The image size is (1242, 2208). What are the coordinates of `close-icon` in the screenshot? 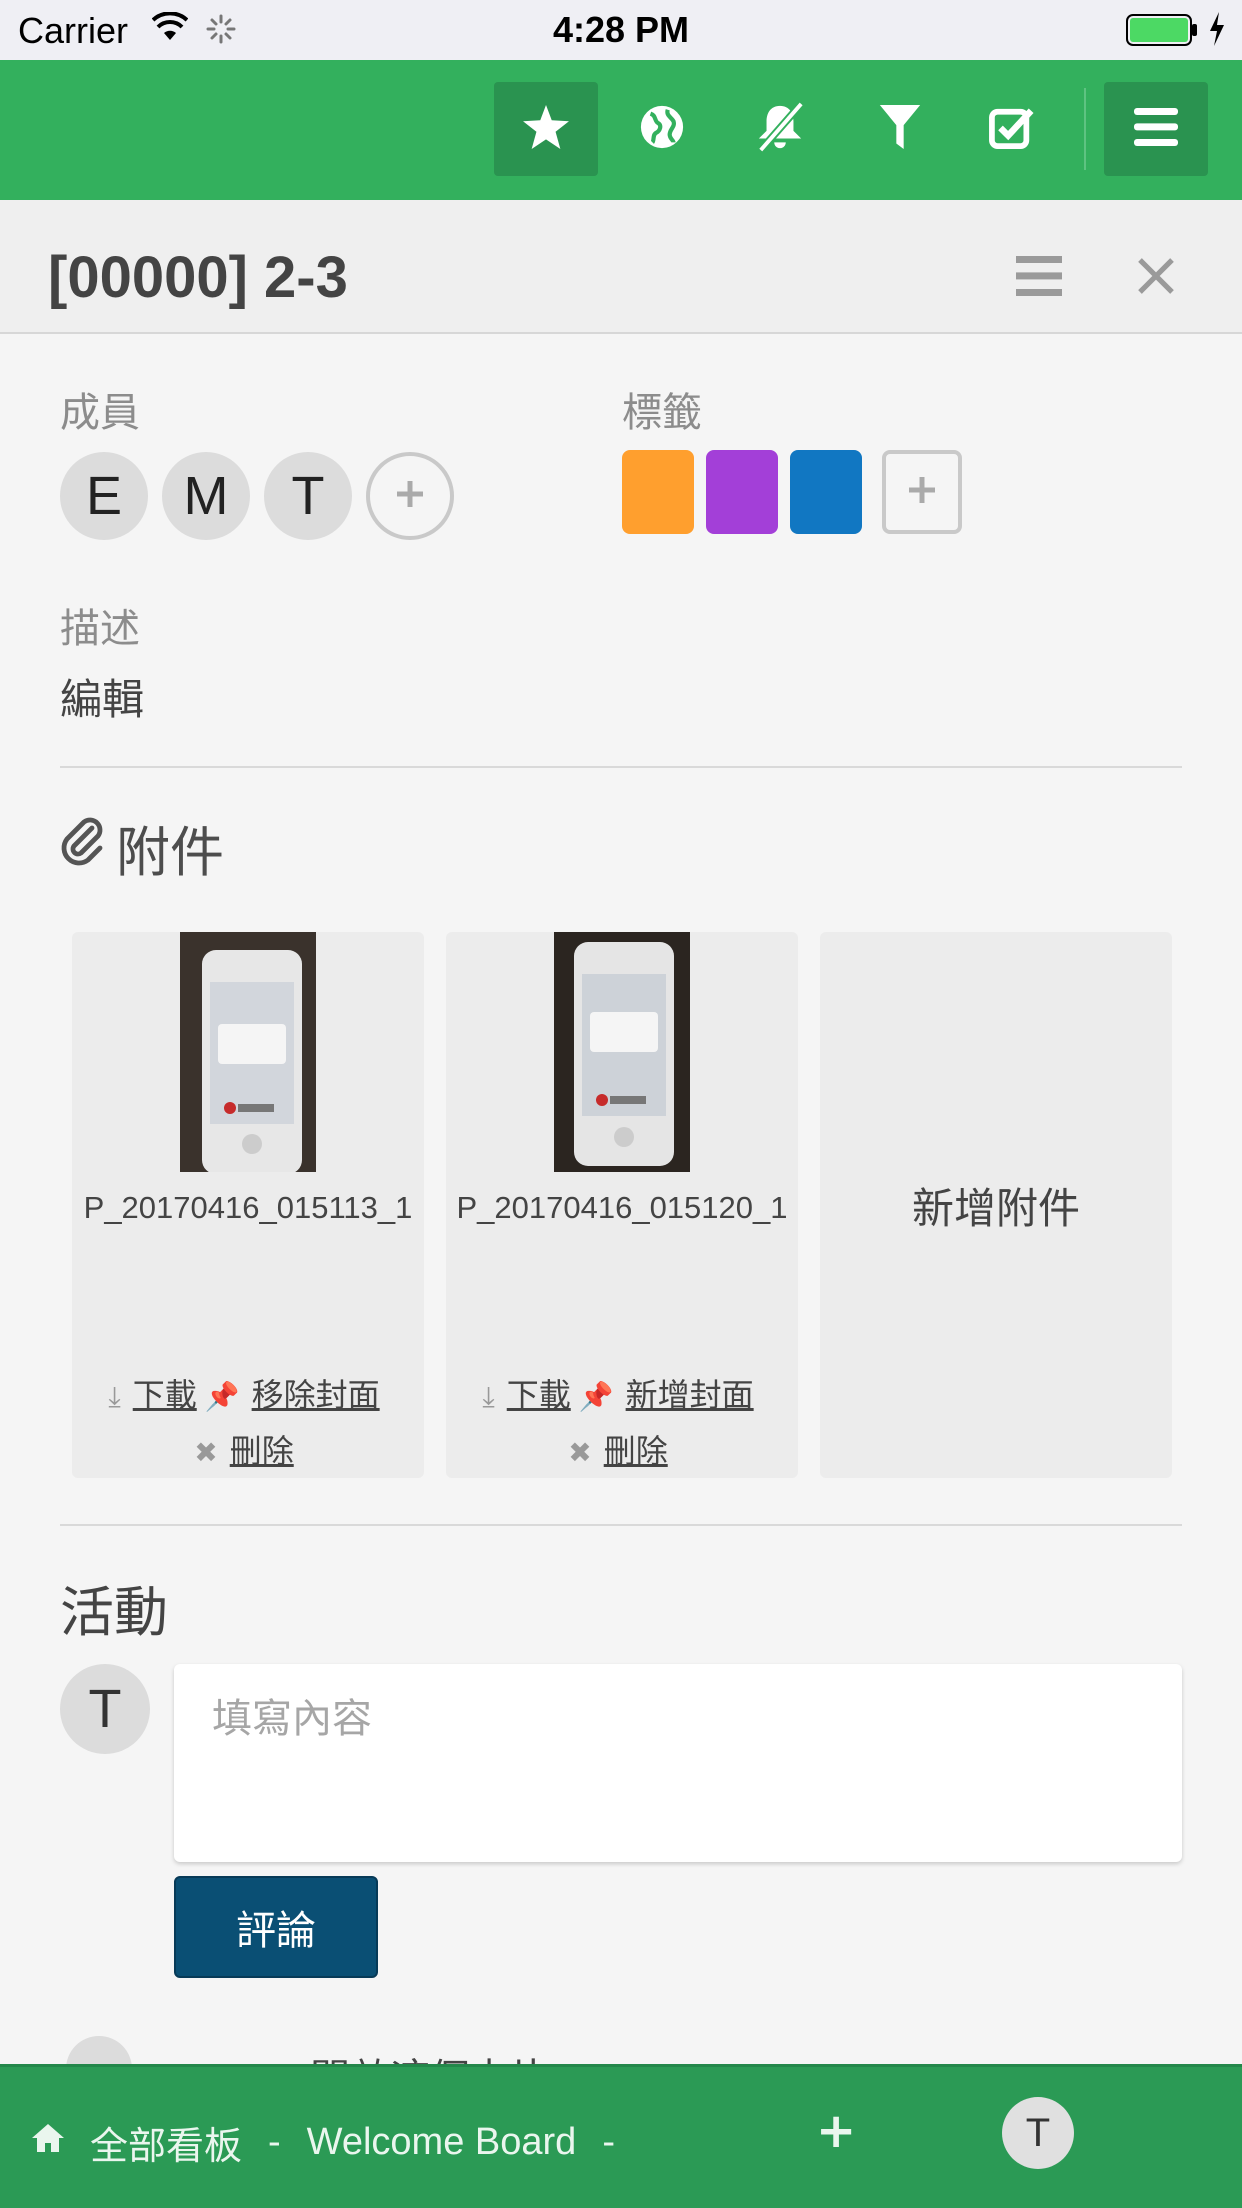 It's located at (1156, 278).